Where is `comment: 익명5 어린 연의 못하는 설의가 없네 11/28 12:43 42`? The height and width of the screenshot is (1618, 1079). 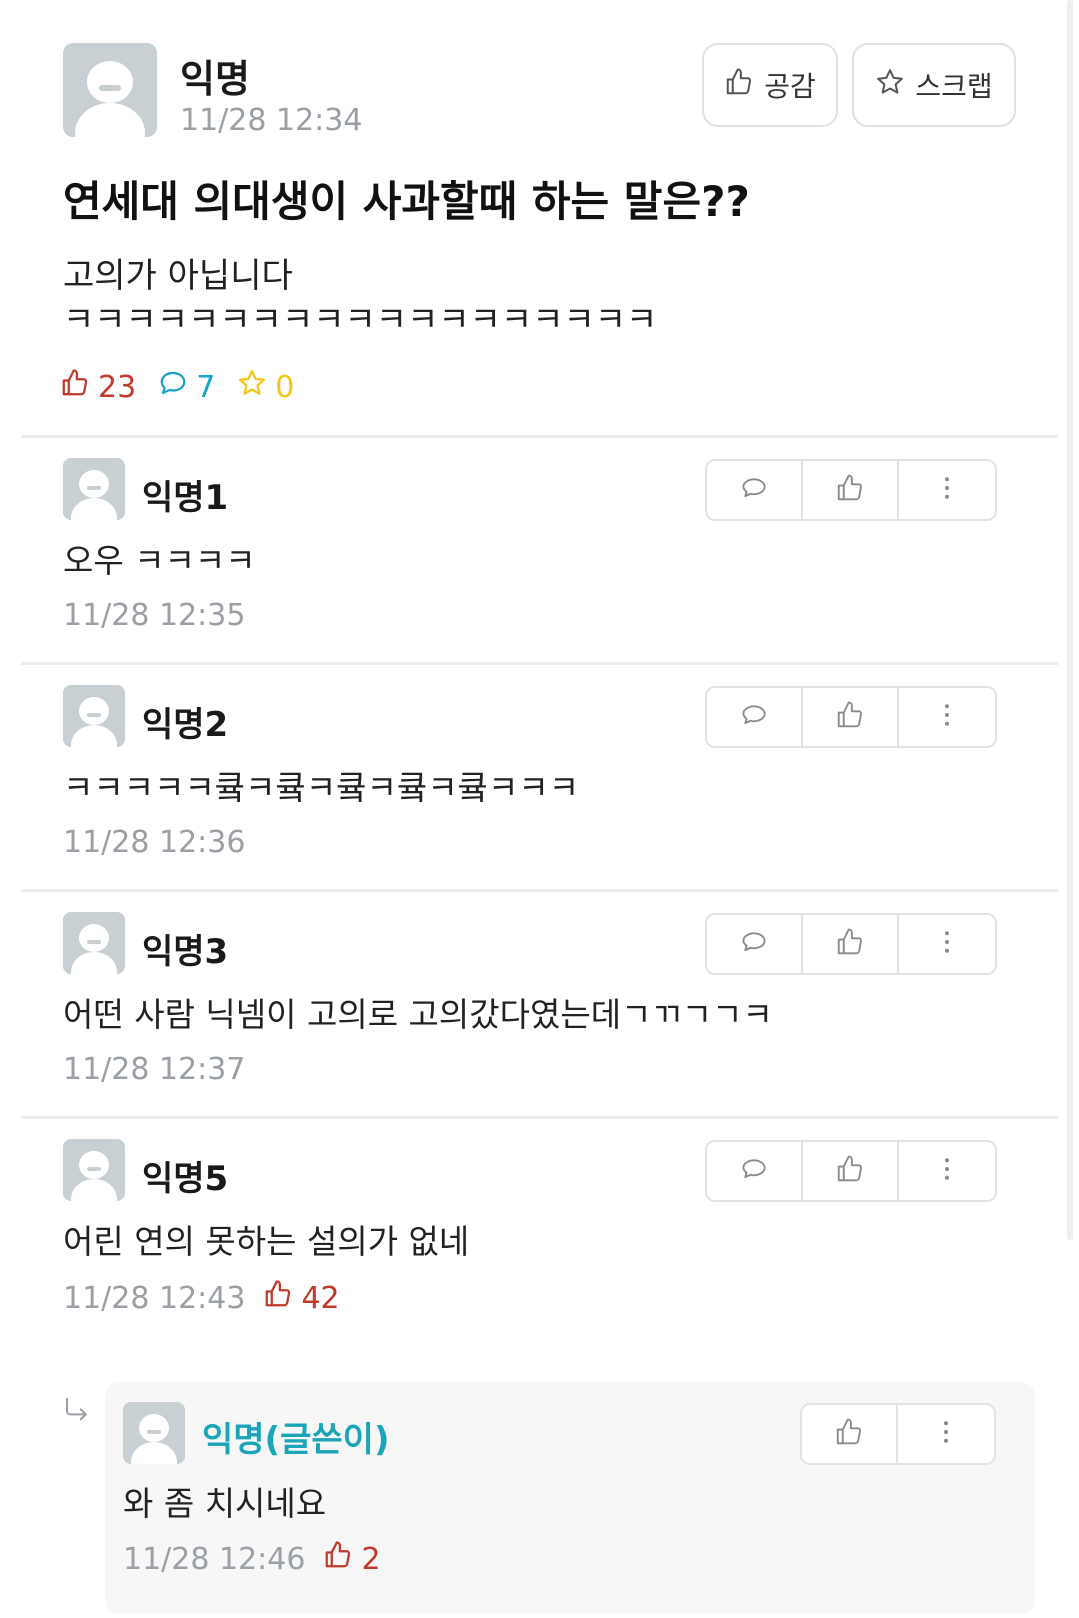 comment: 익명5 어린 연의 못하는 설의가 없네 11/28 12:43 42 is located at coordinates (539, 1241).